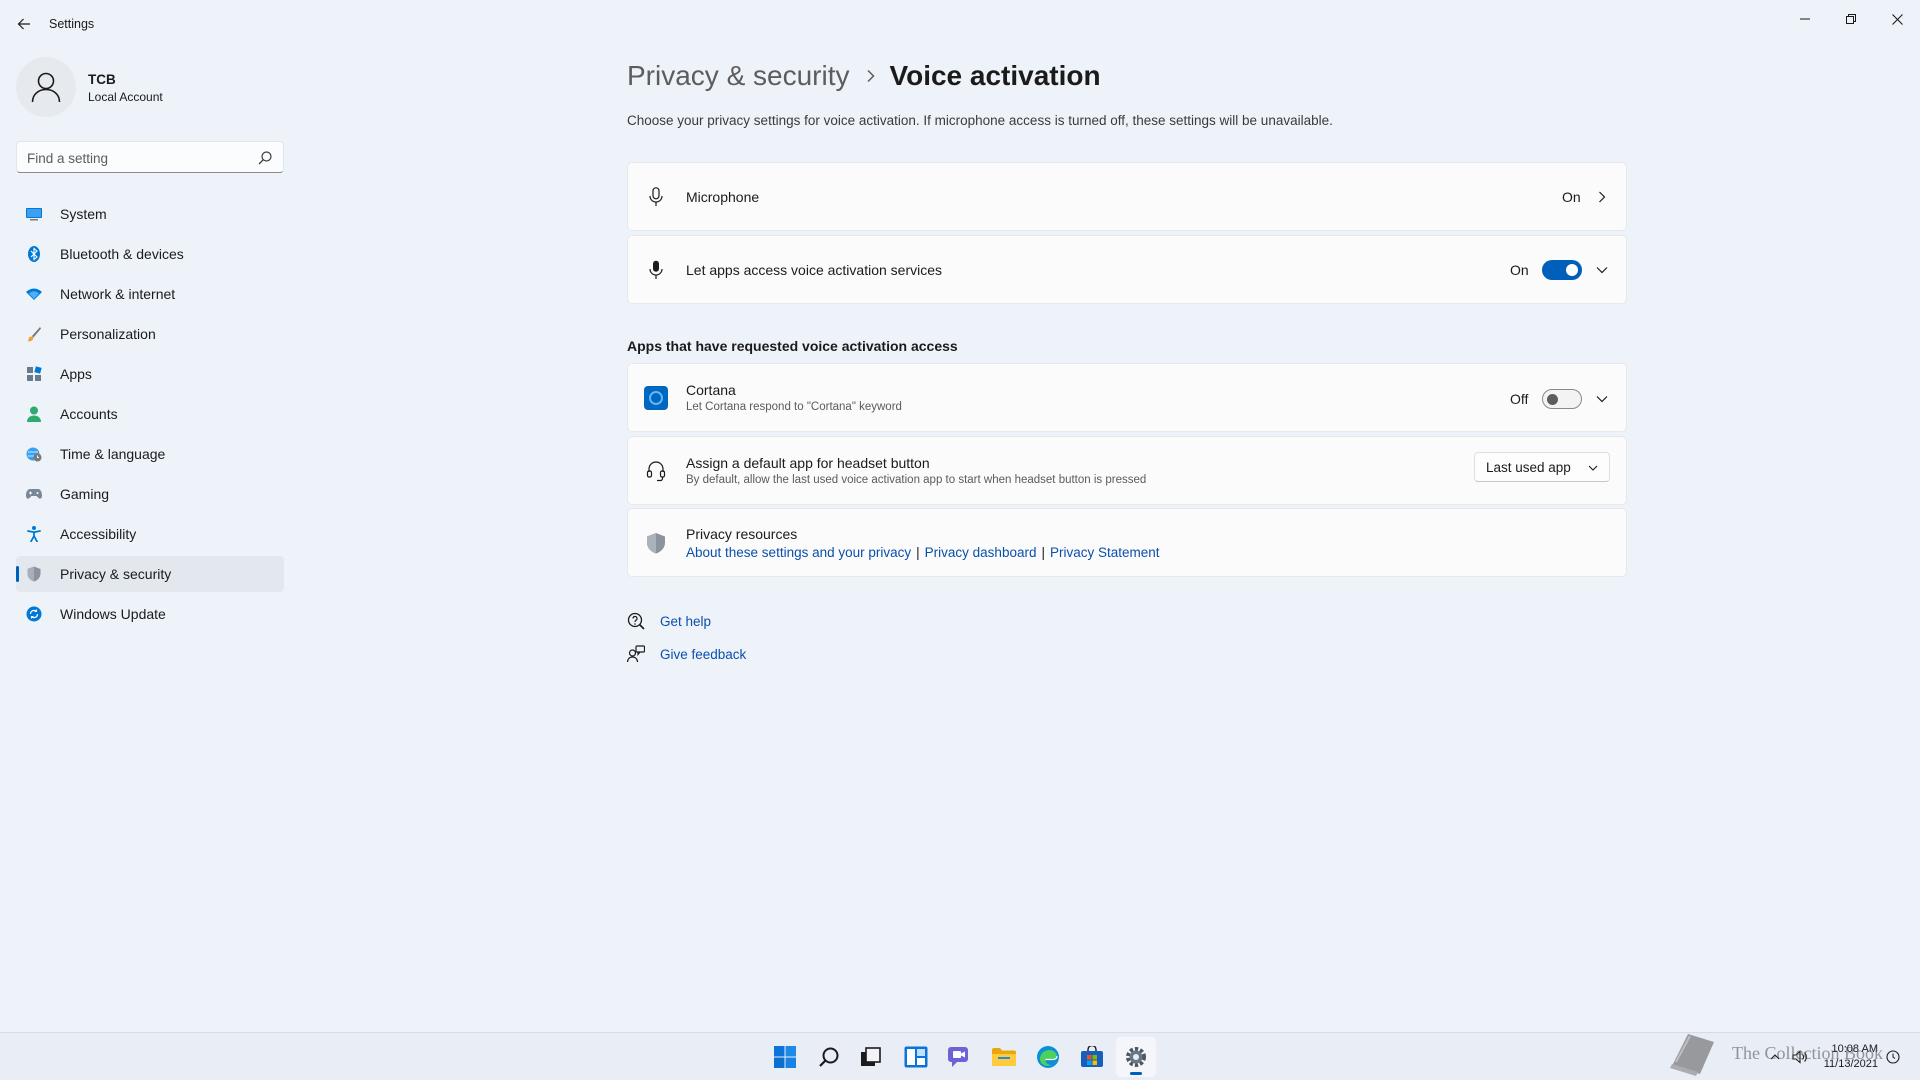 The image size is (1920, 1080). I want to click on taskbar-search-button, so click(829, 1057).